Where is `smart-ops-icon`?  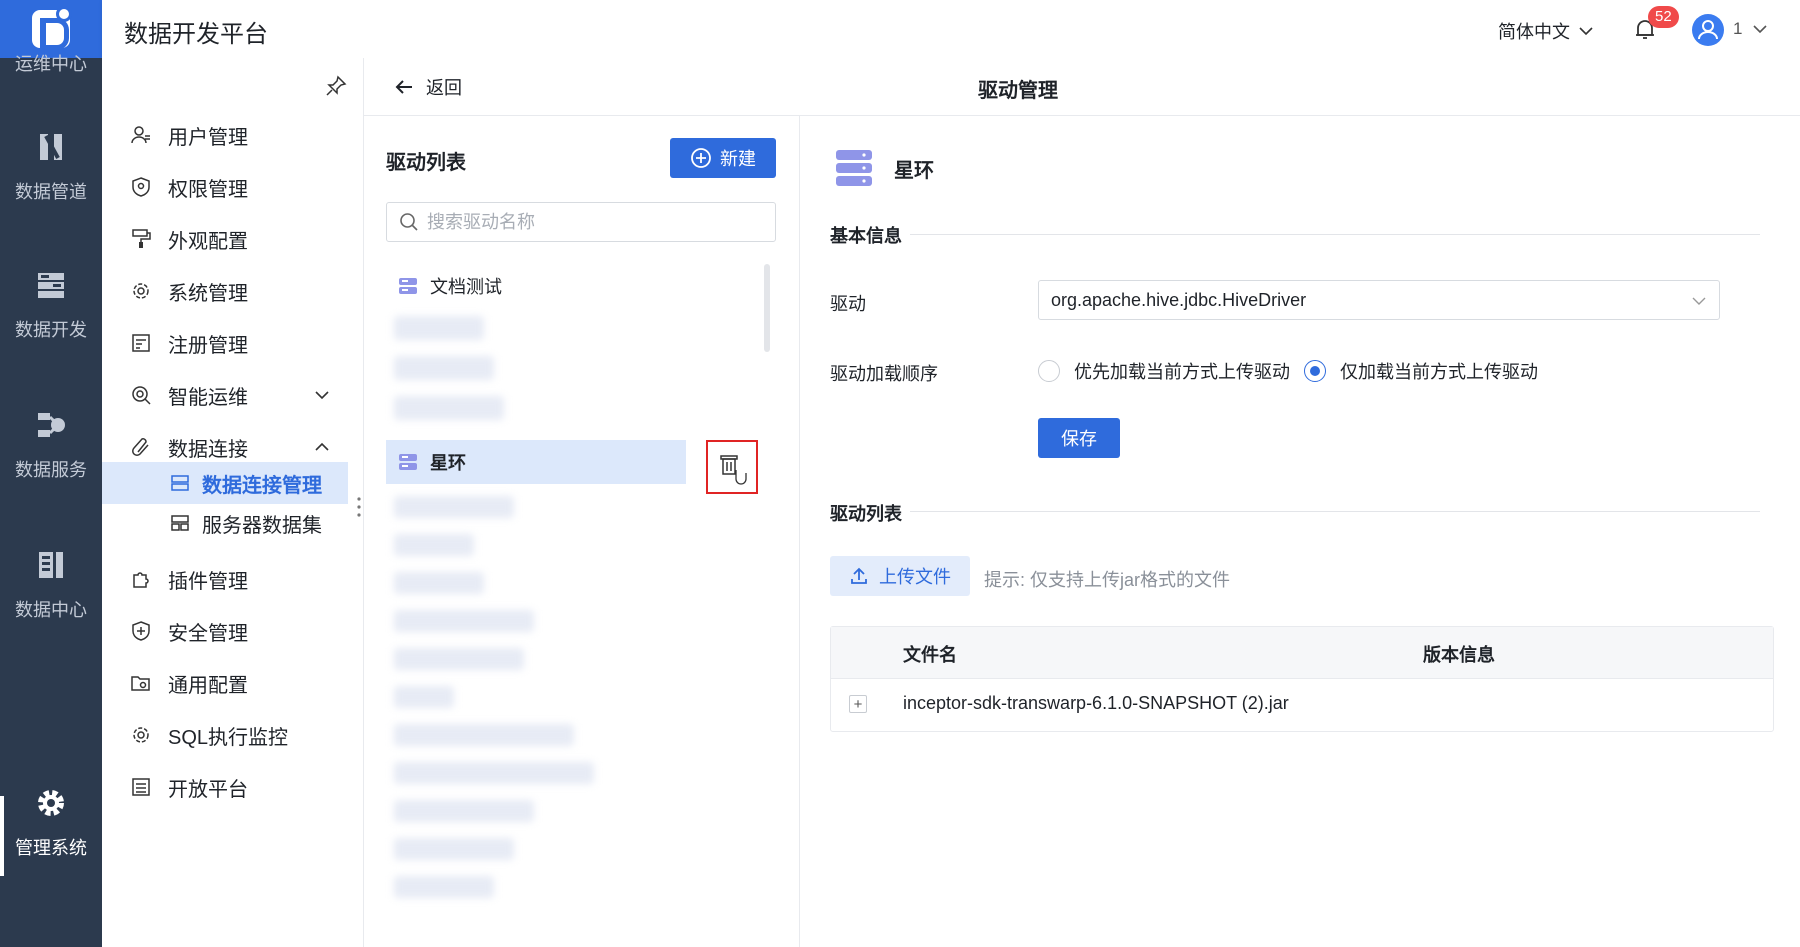
smart-ops-icon is located at coordinates (141, 395).